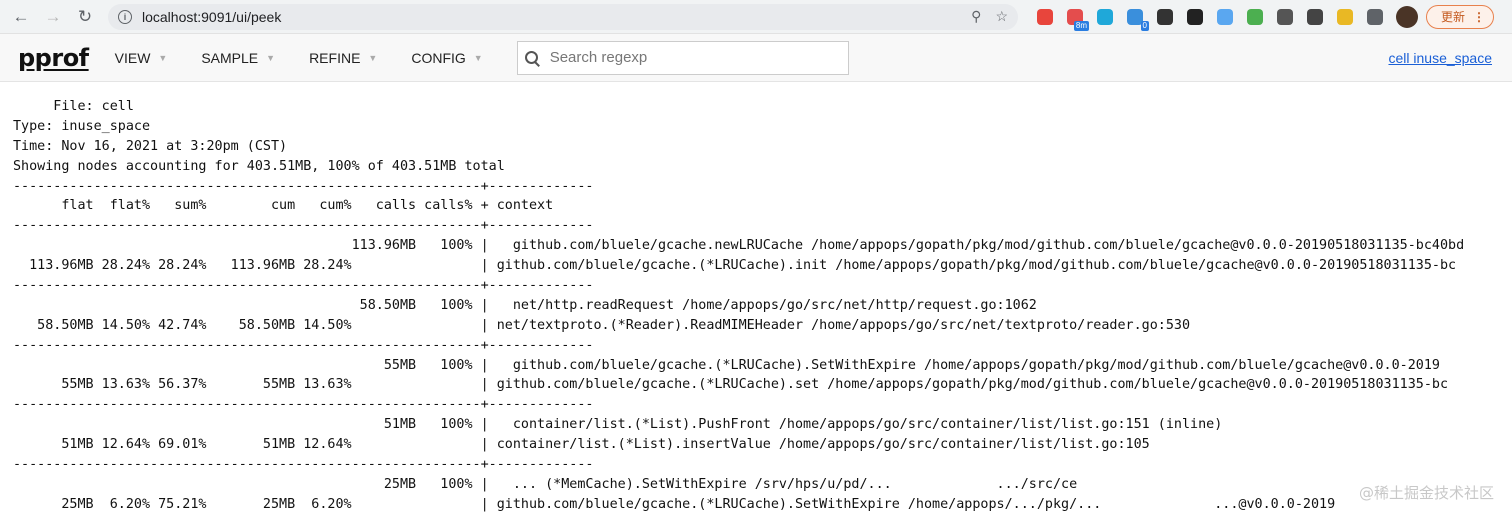  I want to click on menu-config-label: CONFIG, so click(438, 57).